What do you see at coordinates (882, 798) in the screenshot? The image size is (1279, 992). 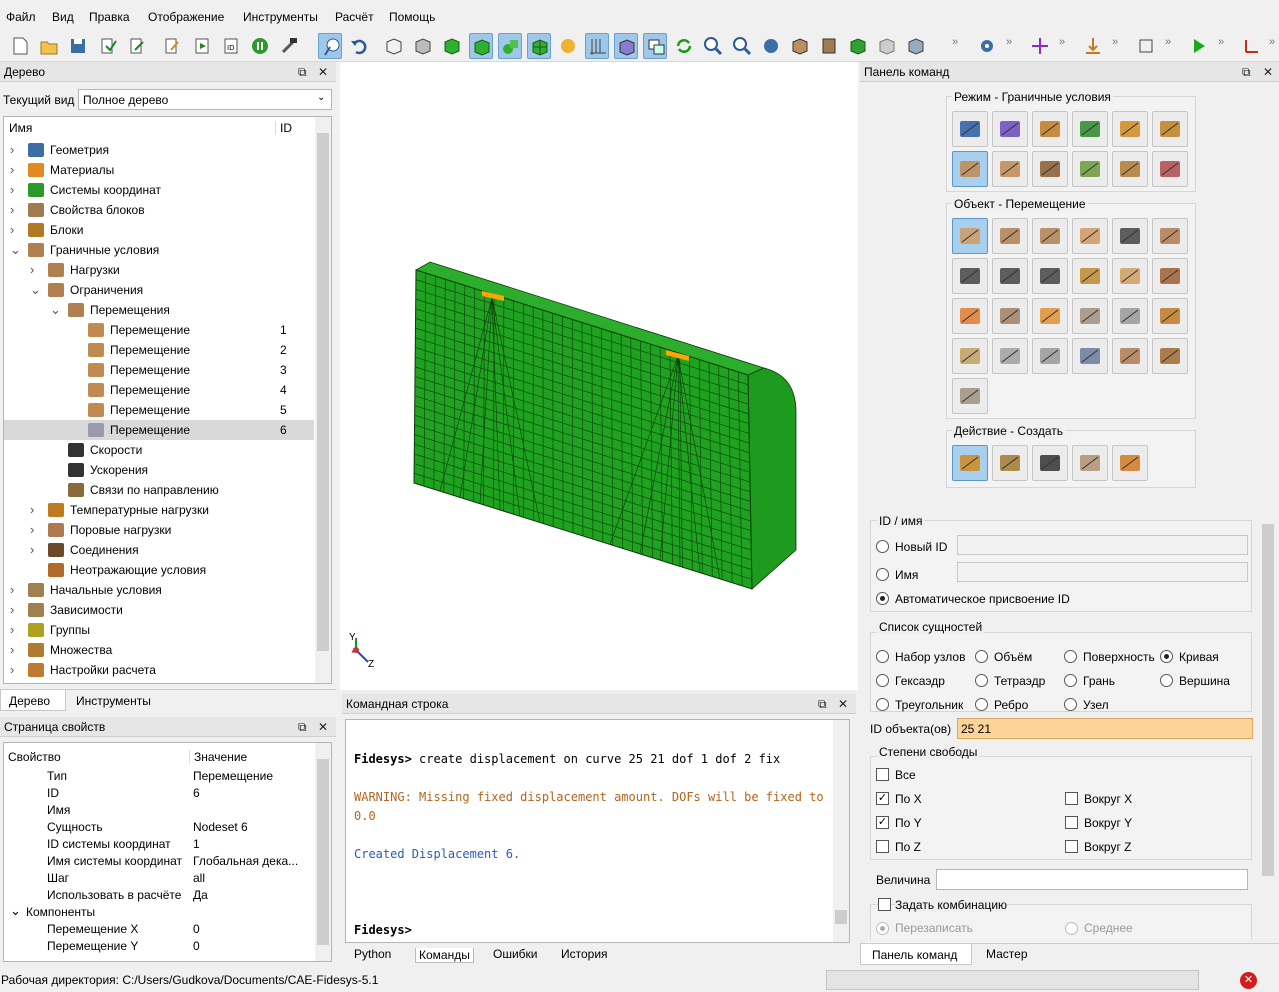 I see `dof-x-checkbox: ✓` at bounding box center [882, 798].